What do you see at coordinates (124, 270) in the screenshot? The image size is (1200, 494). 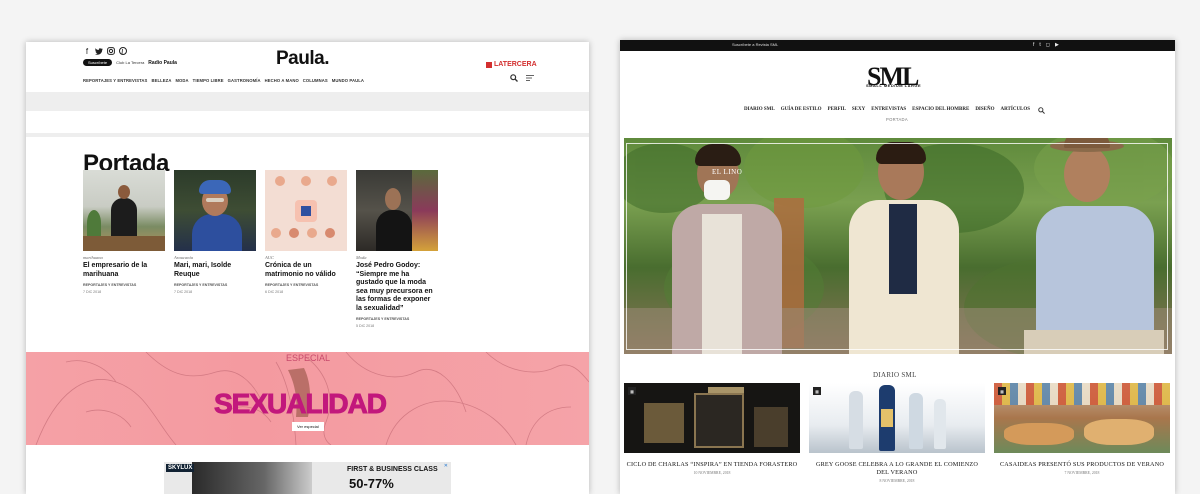 I see `article-headline: El empresario de la marihuana` at bounding box center [124, 270].